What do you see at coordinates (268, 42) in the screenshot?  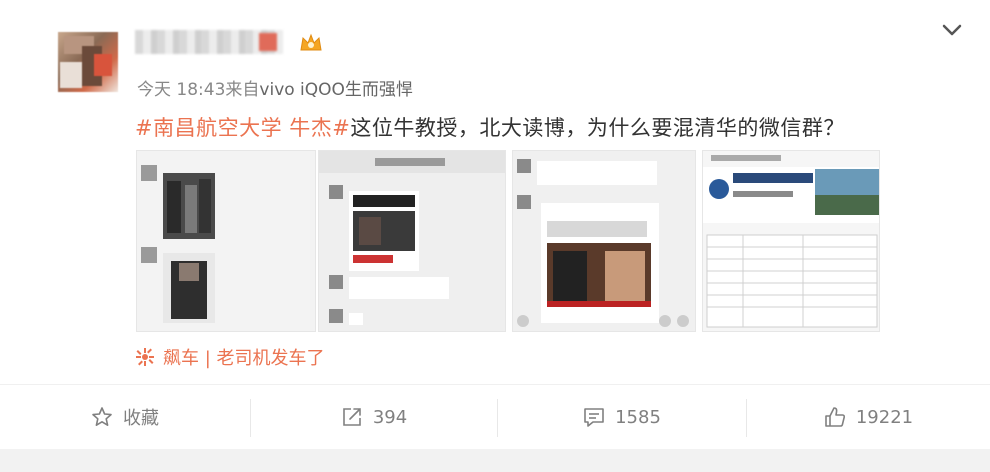 I see `username-badge-blurred` at bounding box center [268, 42].